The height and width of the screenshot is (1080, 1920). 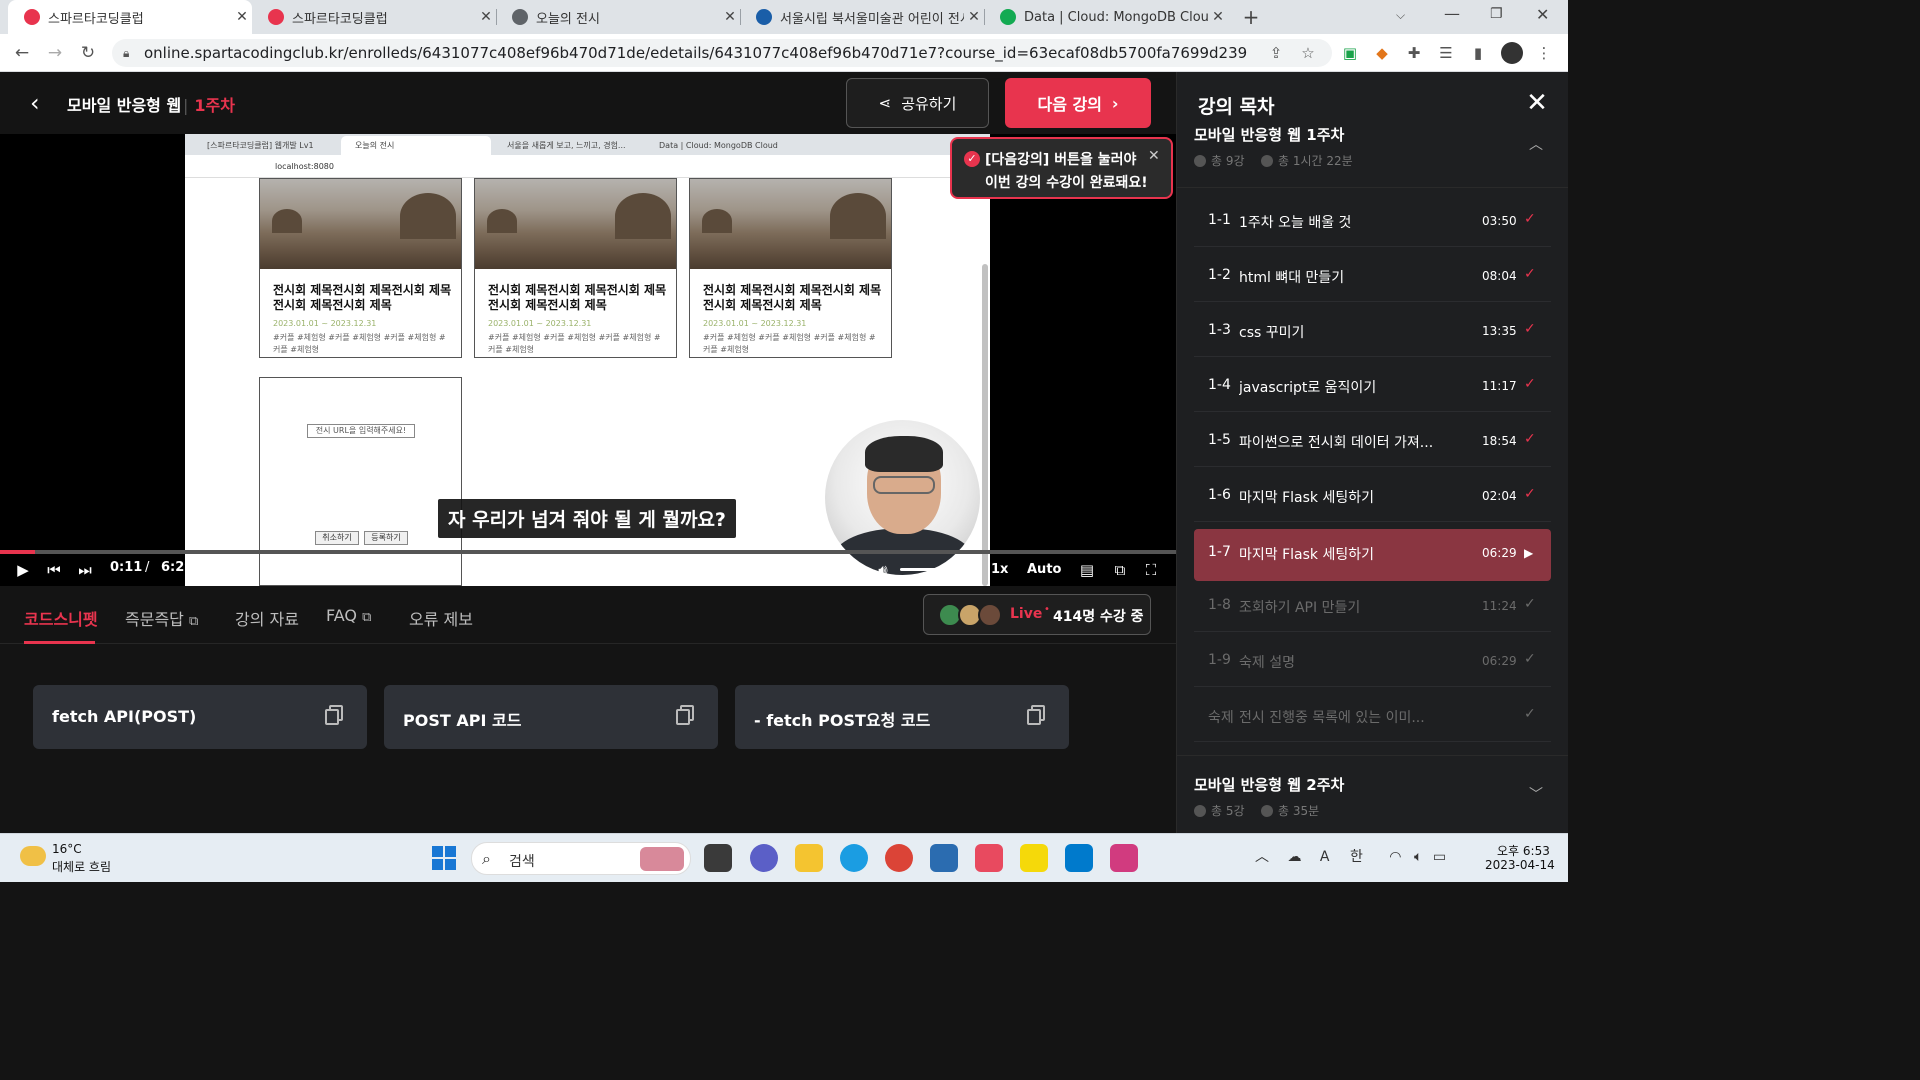 I want to click on snipping-tool-icon, so click(x=1124, y=858).